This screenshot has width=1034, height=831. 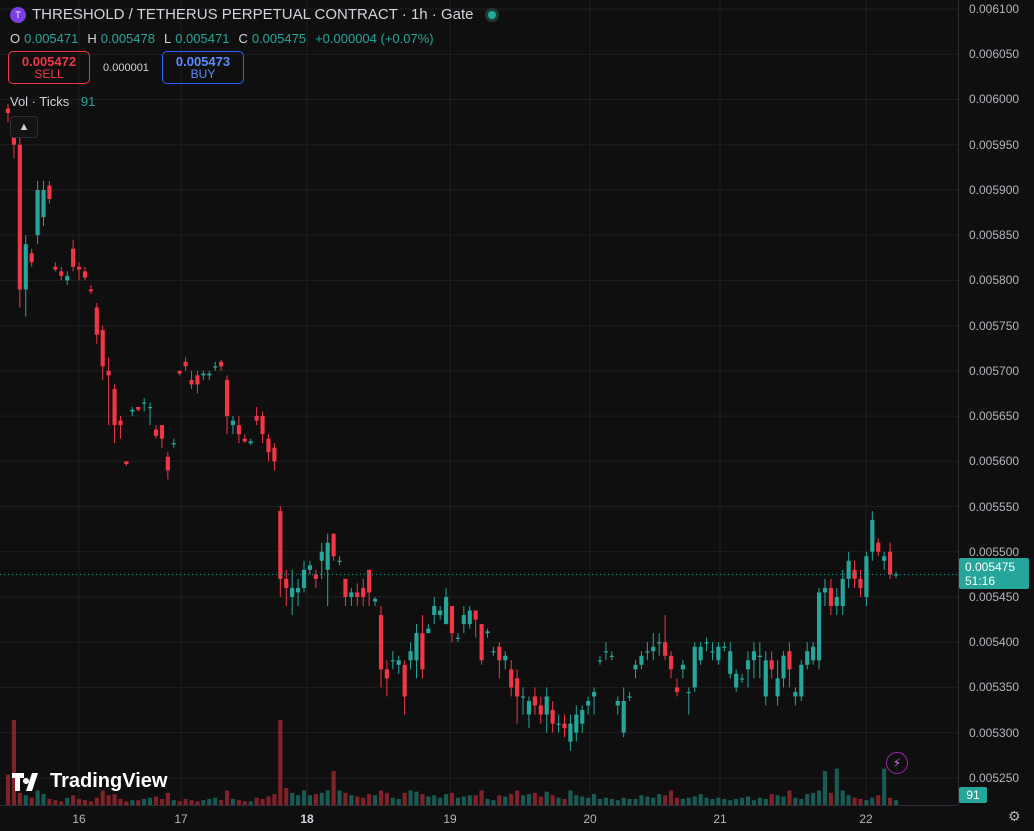 What do you see at coordinates (994, 325) in the screenshot?
I see `y-tick-label: 0.005750` at bounding box center [994, 325].